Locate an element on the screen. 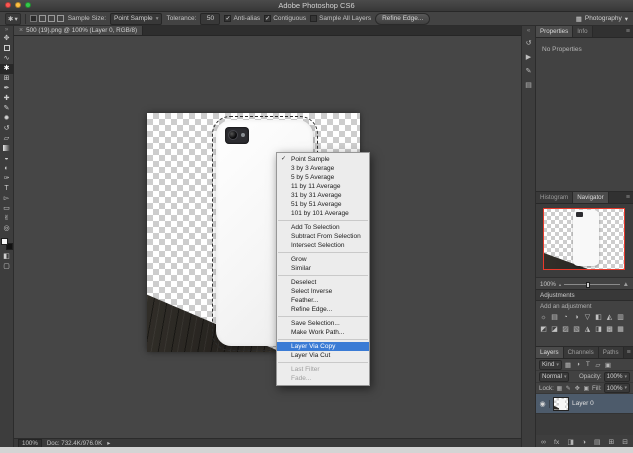  clone-stamp-tool: ✹ is located at coordinates (7, 119).